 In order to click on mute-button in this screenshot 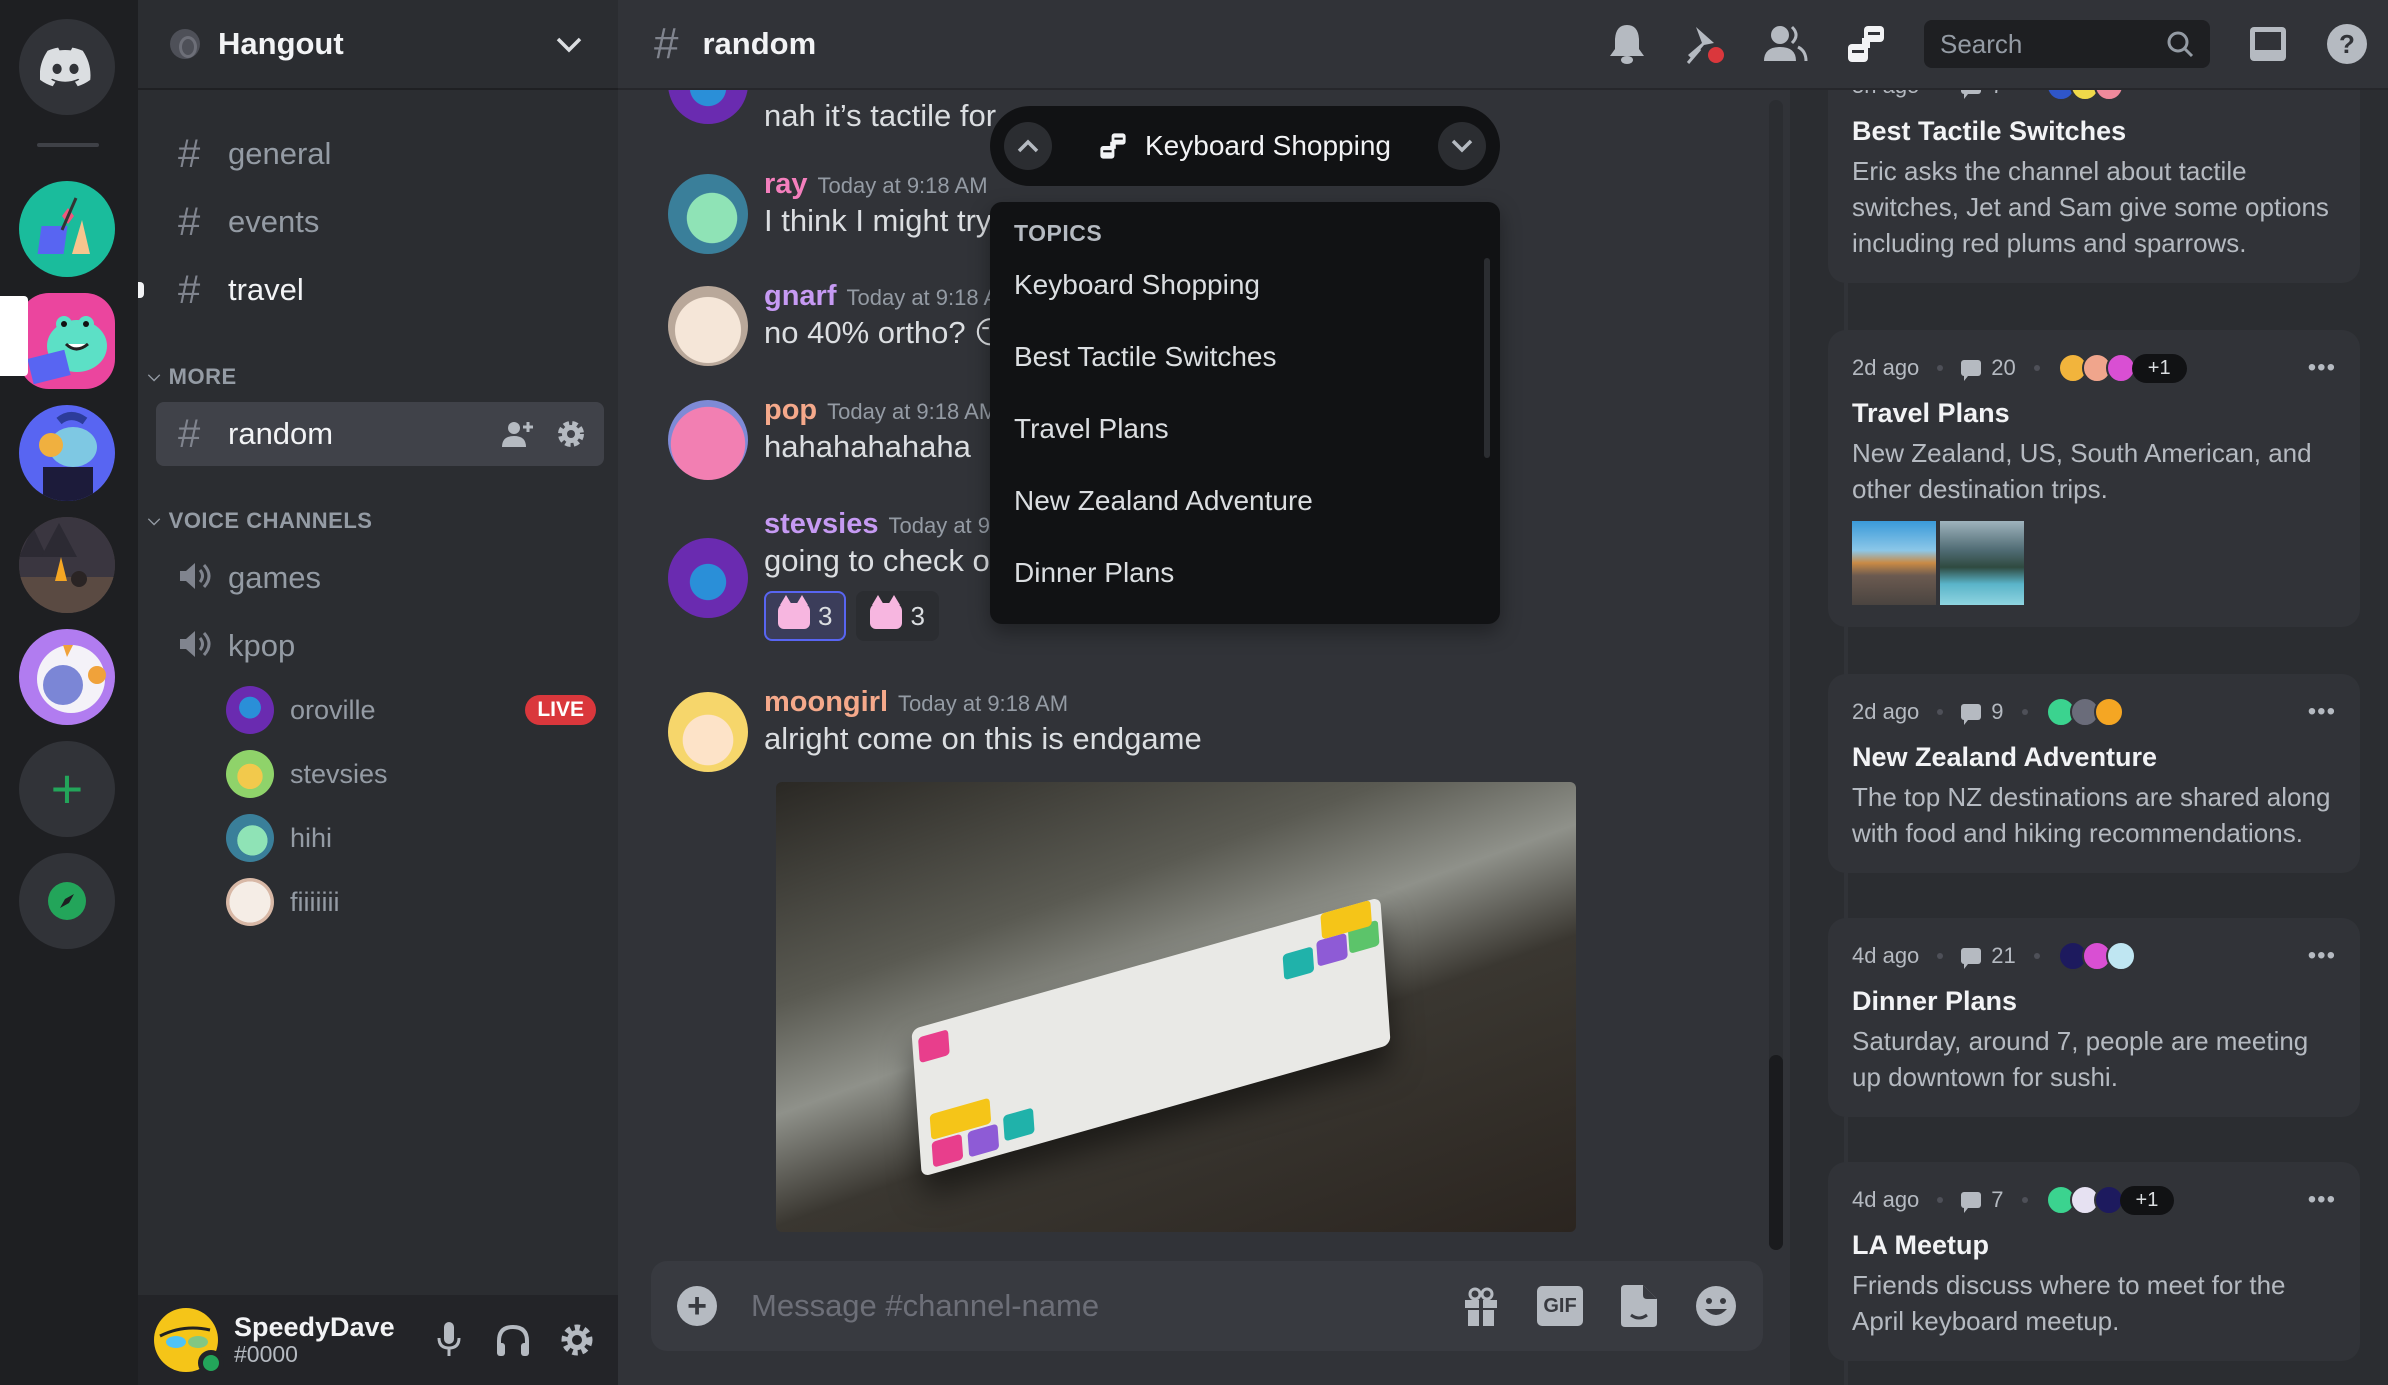, I will do `click(449, 1340)`.